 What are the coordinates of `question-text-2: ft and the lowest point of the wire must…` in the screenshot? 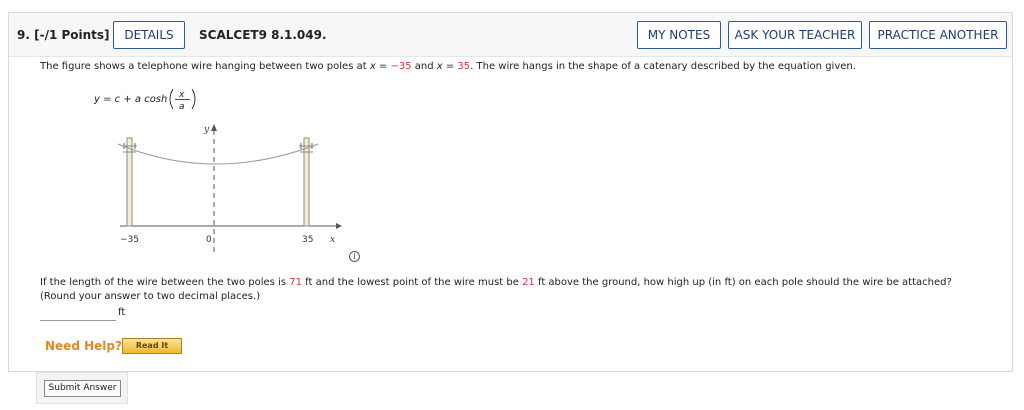 It's located at (412, 282).